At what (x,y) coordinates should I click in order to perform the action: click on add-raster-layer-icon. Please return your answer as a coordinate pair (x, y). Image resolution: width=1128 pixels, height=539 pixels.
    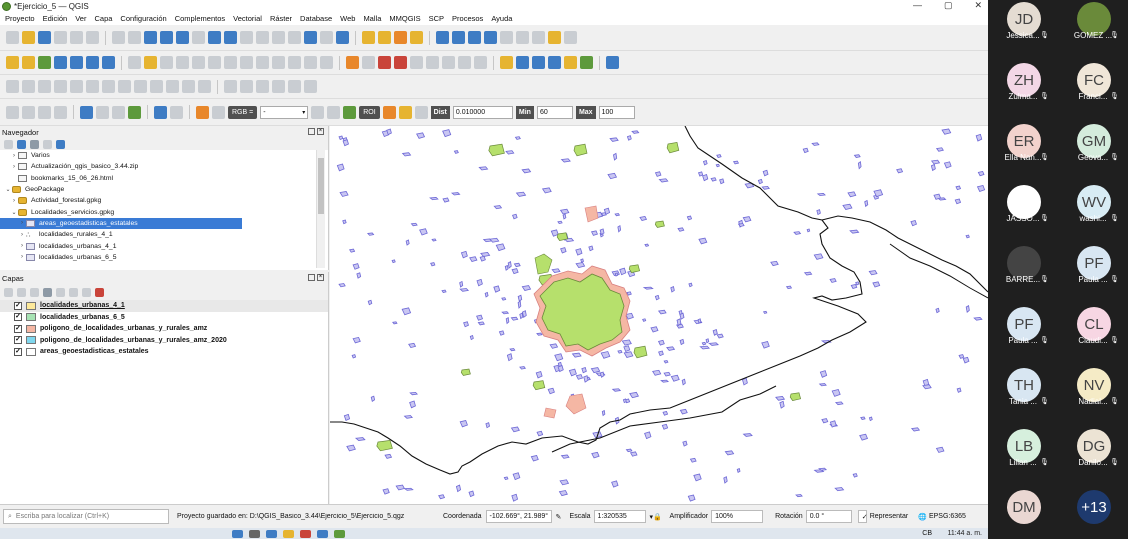
    Looking at the image, I should click on (28, 62).